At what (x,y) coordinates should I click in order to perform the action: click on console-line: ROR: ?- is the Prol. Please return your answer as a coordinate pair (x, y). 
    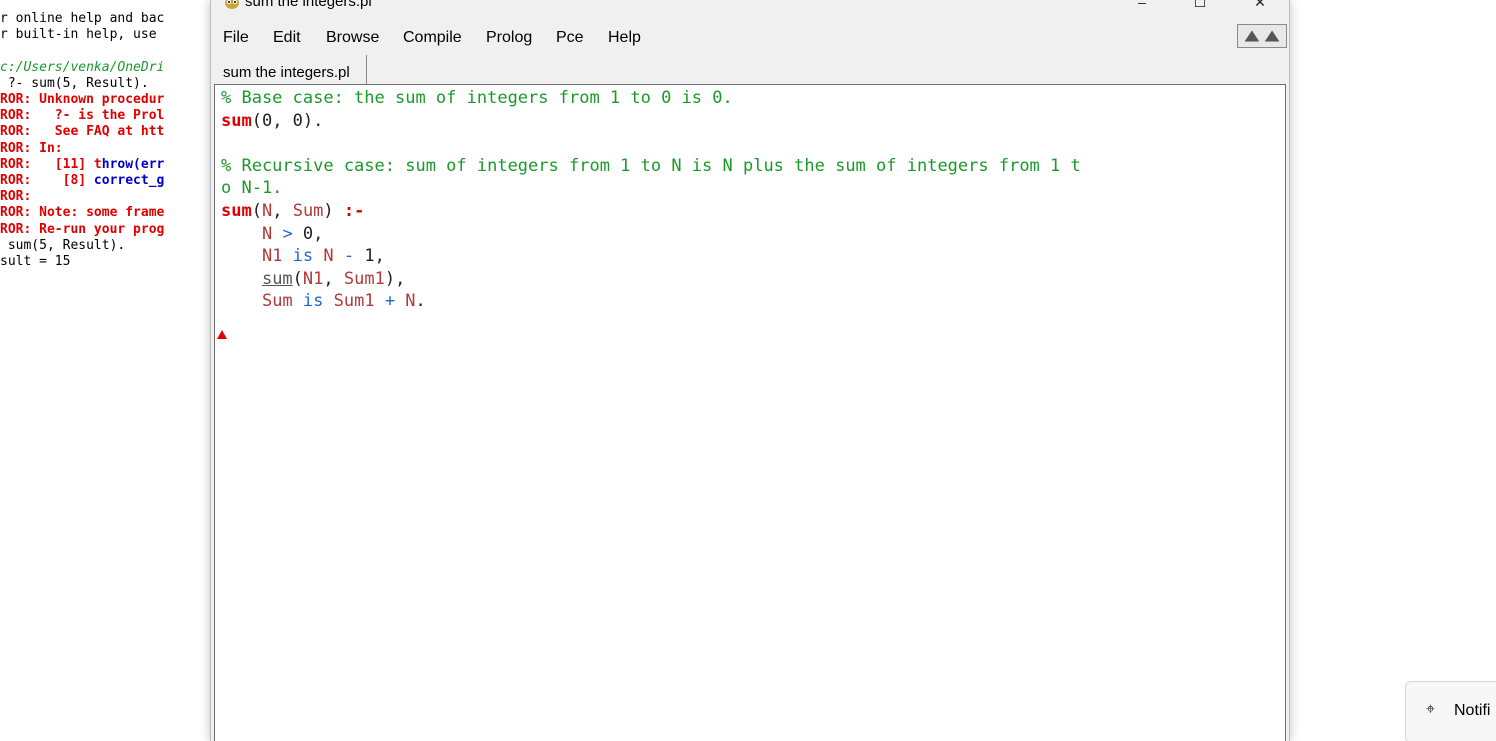
    Looking at the image, I should click on (82, 116).